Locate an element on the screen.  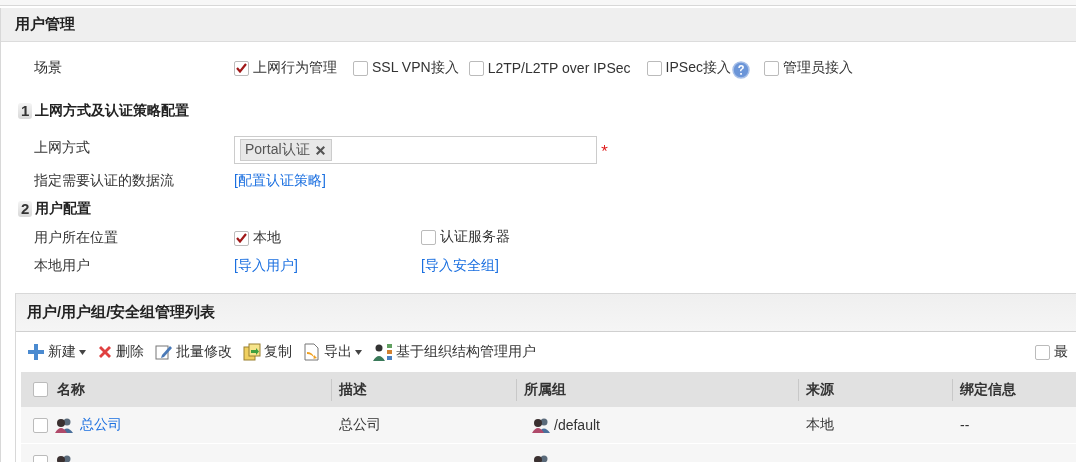
checkbox-label: IPSec接入 is located at coordinates (698, 68).